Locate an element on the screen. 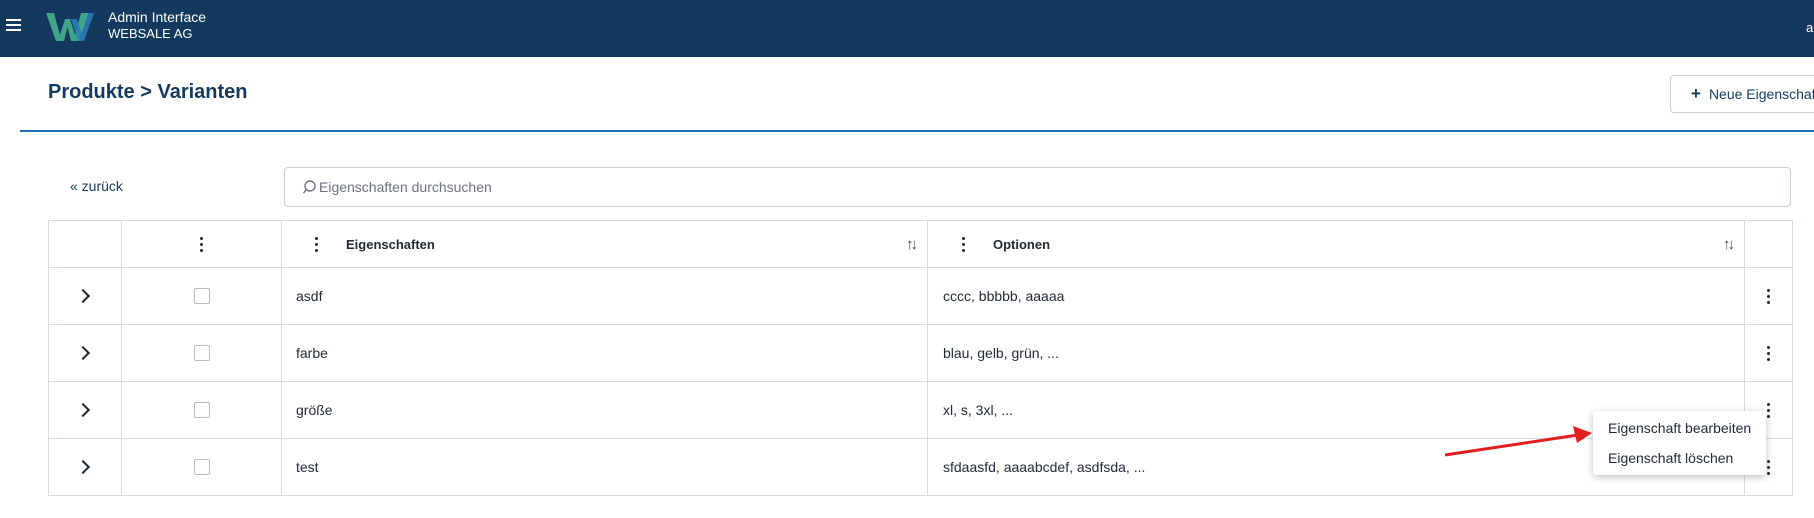  table-row: asdf cccc, bbbbb, aaaaa is located at coordinates (920, 296).